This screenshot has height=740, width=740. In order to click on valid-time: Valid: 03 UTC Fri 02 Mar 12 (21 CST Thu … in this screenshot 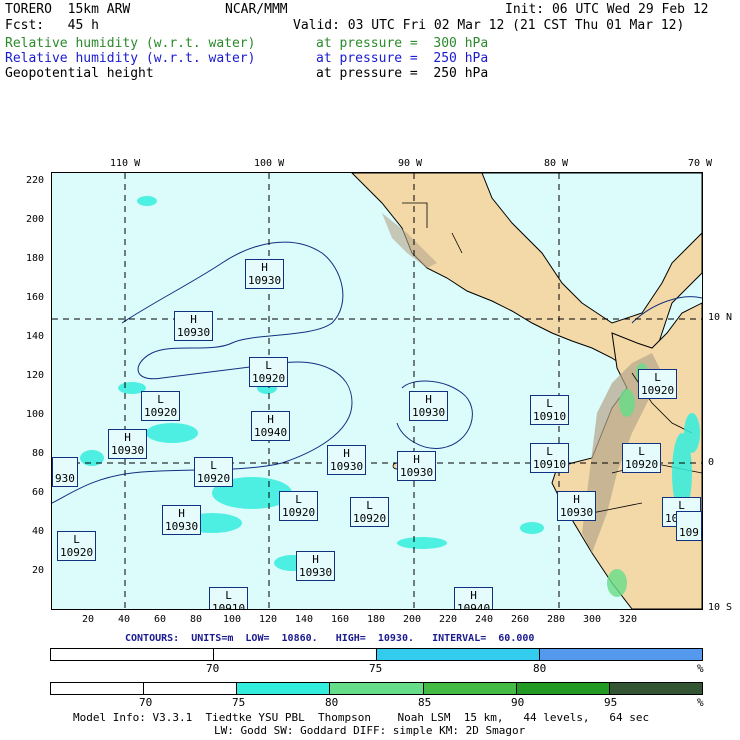, I will do `click(489, 25)`.